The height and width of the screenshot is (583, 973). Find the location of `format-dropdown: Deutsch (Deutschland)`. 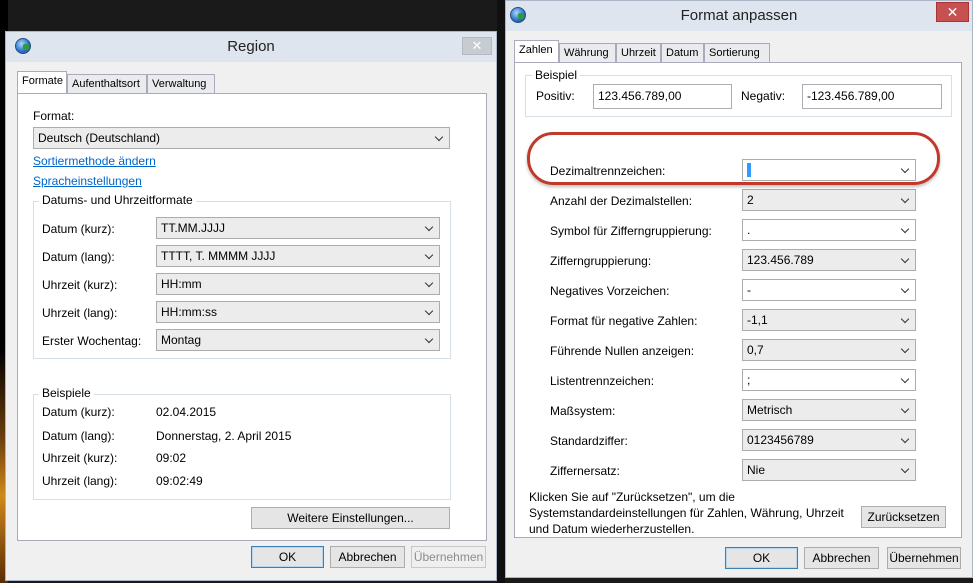

format-dropdown: Deutsch (Deutschland) is located at coordinates (241, 138).